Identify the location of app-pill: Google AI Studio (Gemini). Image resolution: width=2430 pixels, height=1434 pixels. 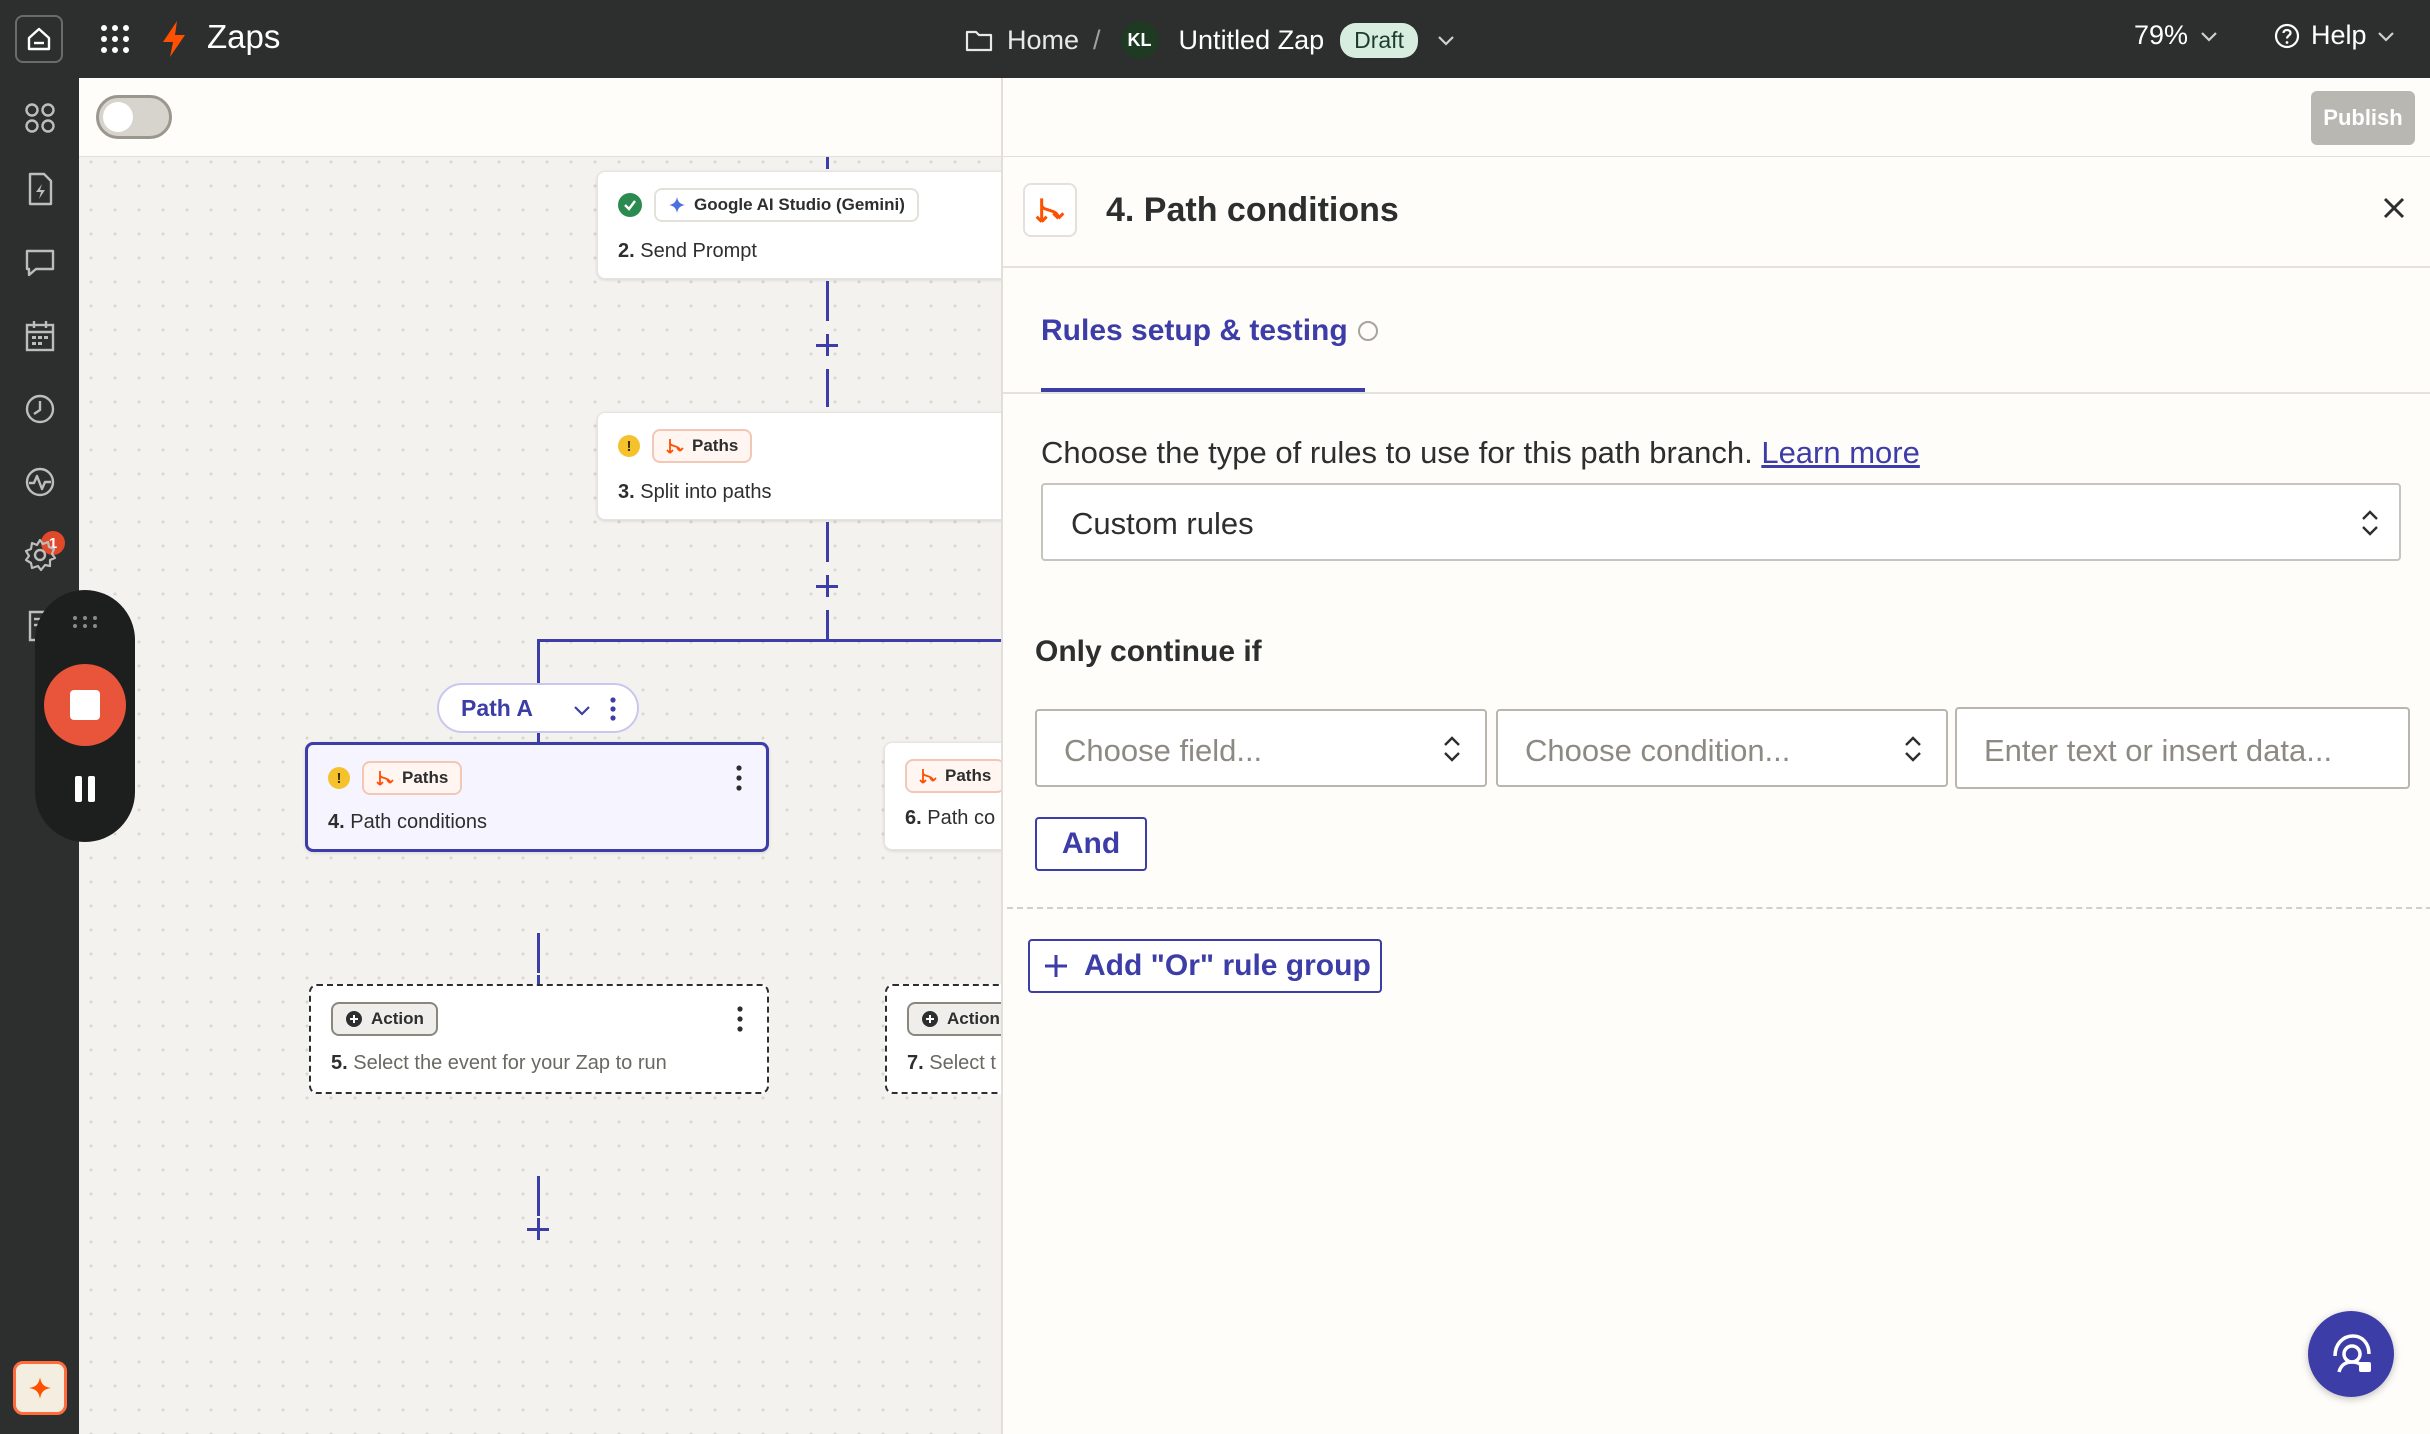
(786, 205).